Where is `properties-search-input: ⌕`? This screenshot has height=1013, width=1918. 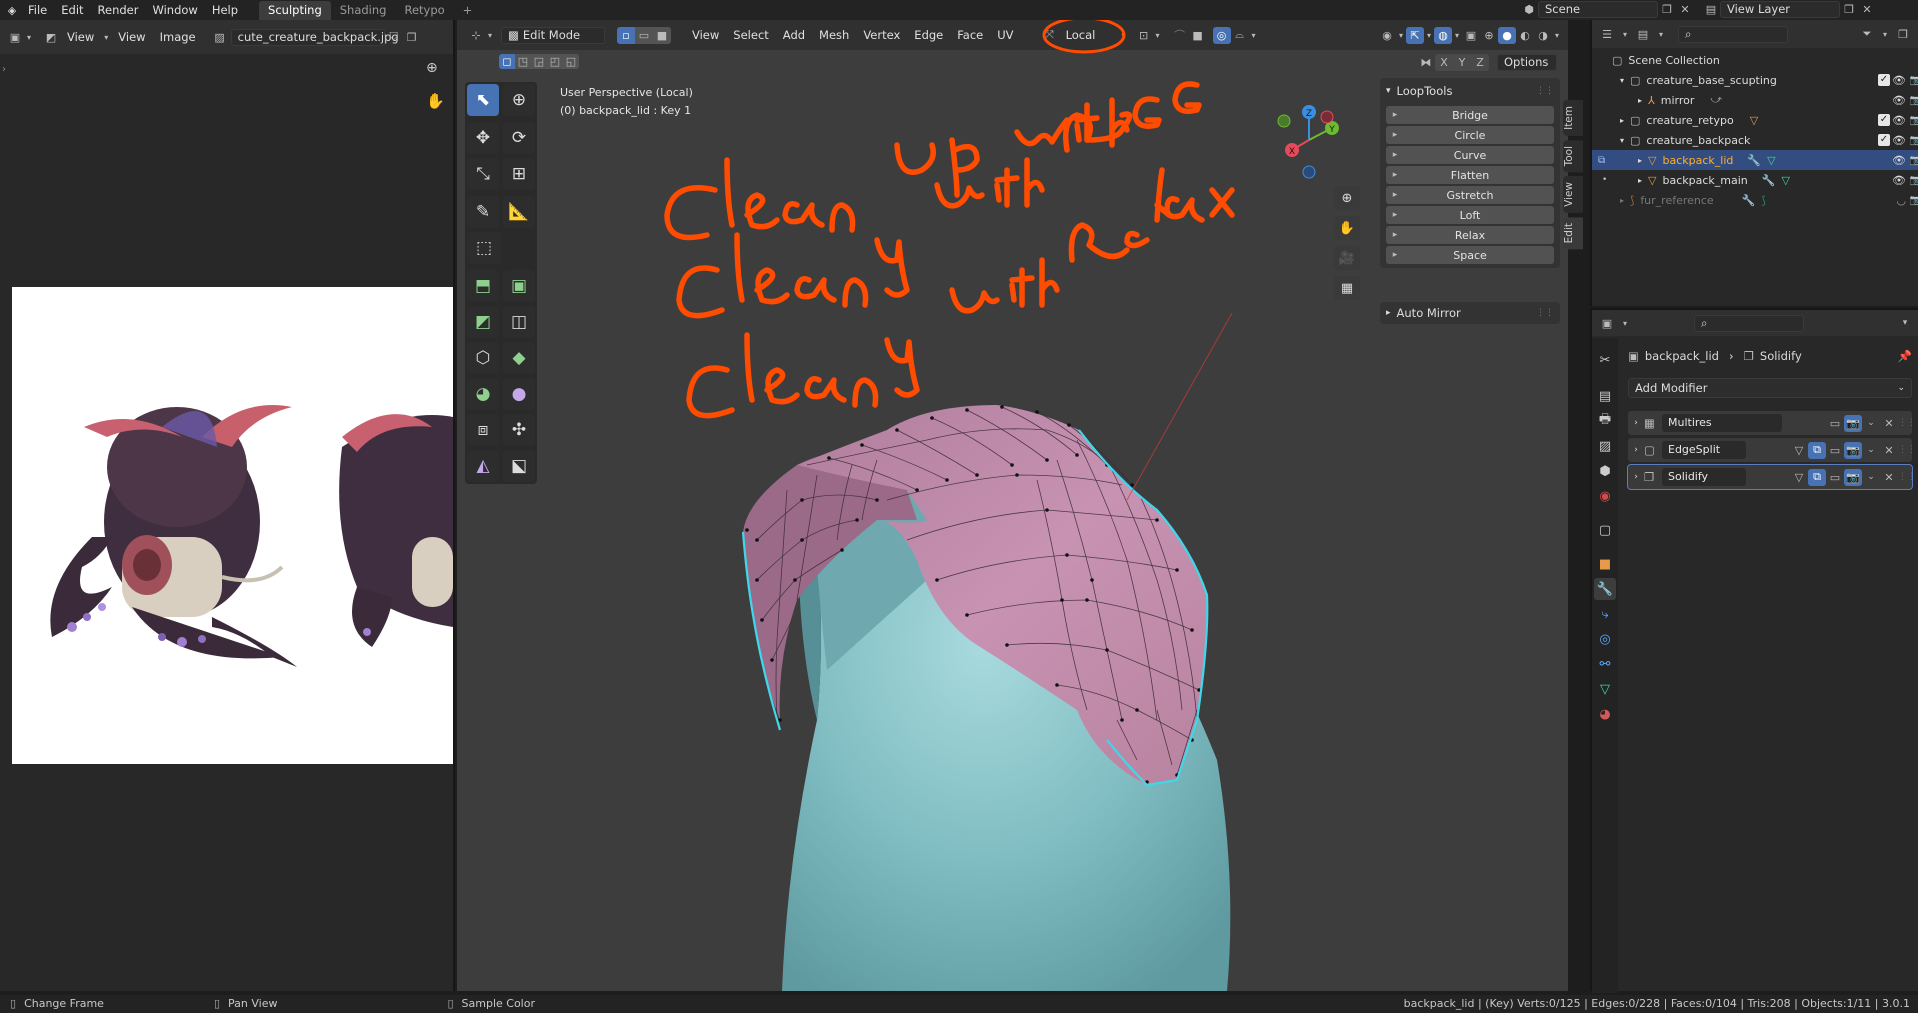
properties-search-input: ⌕ is located at coordinates (1749, 323).